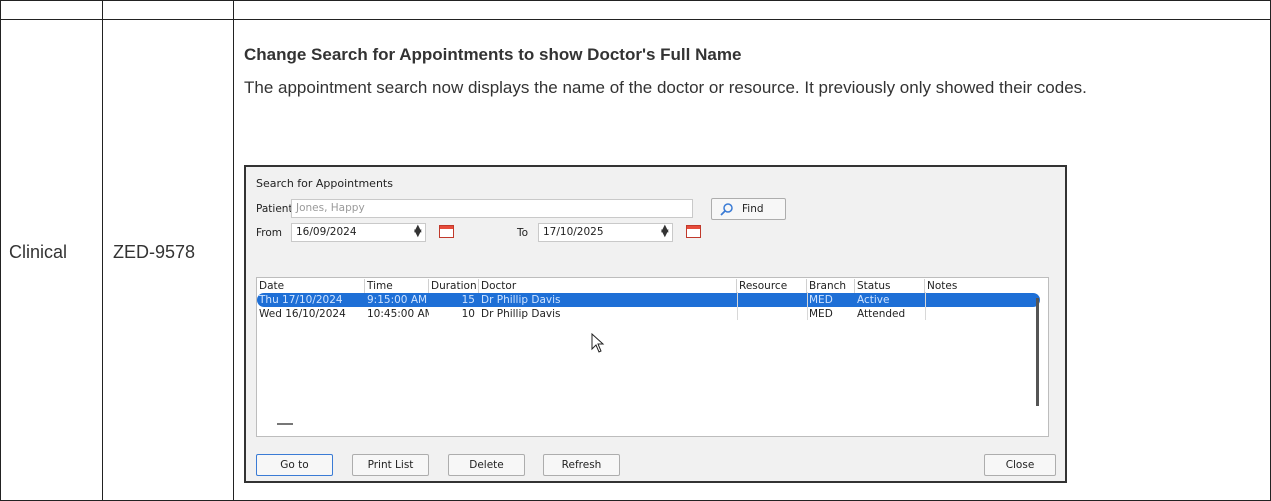  What do you see at coordinates (665, 233) in the screenshot?
I see `to-spinner-down: ▼` at bounding box center [665, 233].